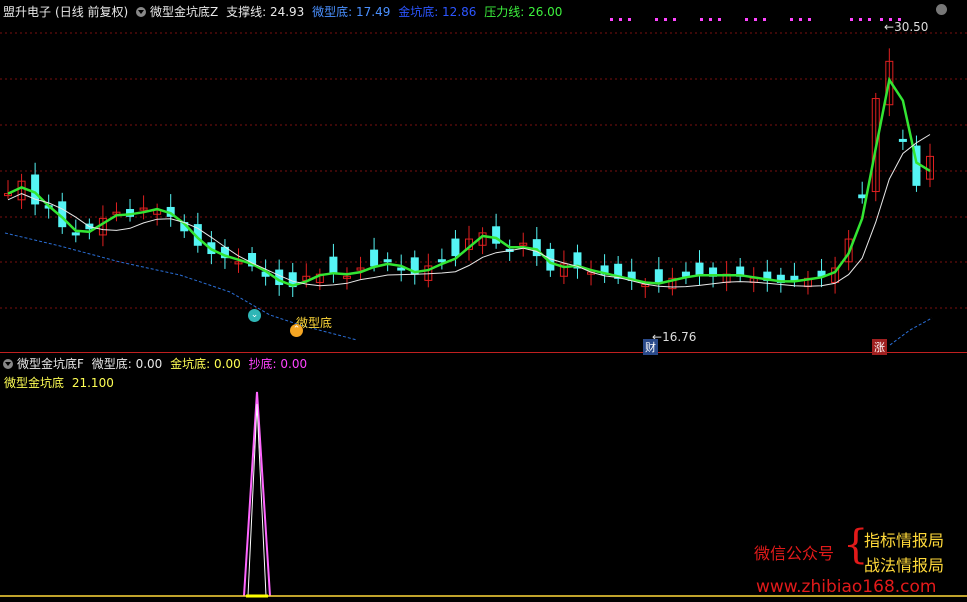 Image resolution: width=967 pixels, height=602 pixels. I want to click on buy-signal-icon-cyan: ⌄, so click(254, 315).